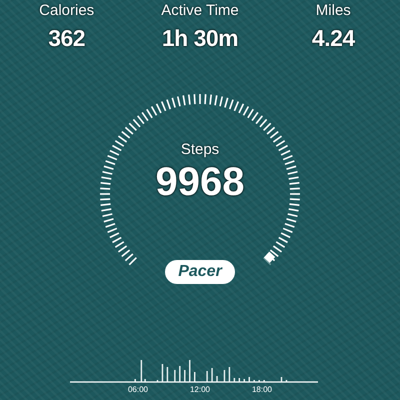  Describe the element at coordinates (200, 38) in the screenshot. I see `stat-value: 1h 30m` at that location.